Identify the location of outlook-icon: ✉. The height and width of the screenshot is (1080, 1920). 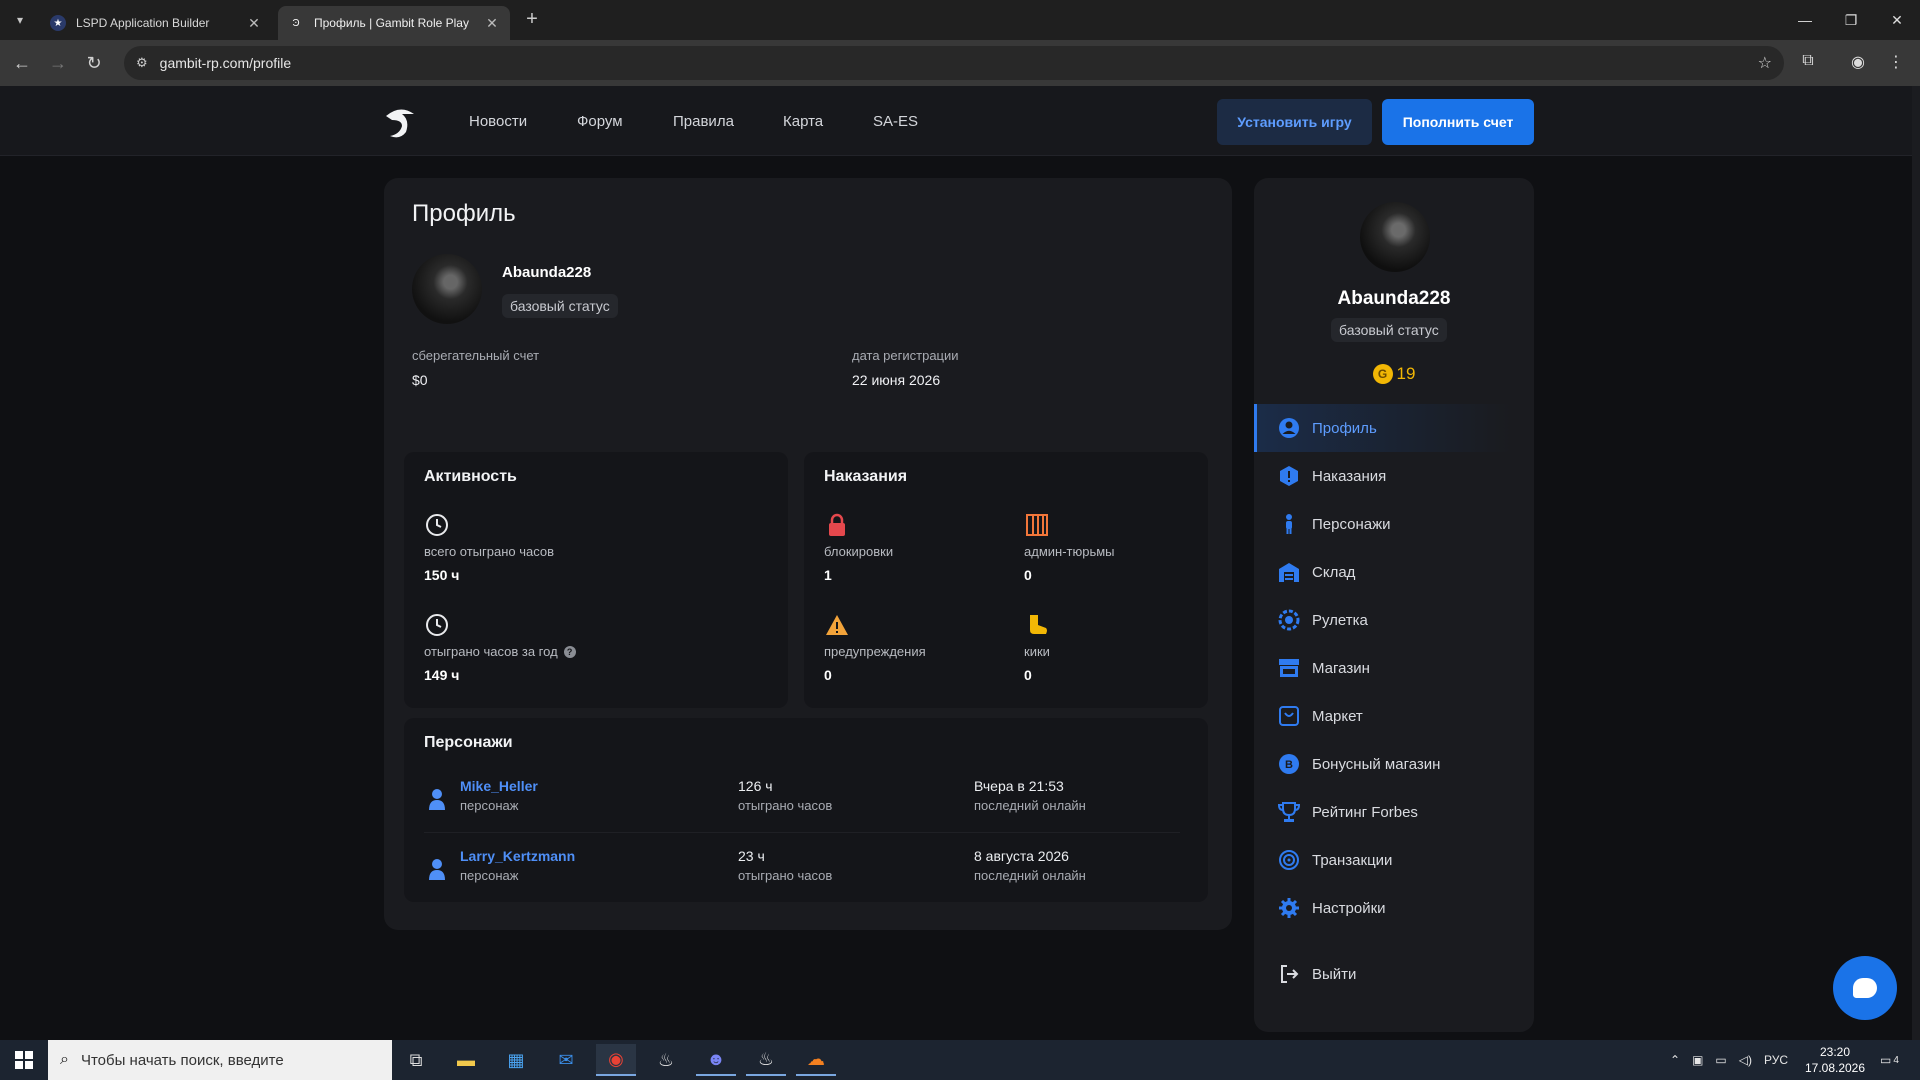
(566, 1060).